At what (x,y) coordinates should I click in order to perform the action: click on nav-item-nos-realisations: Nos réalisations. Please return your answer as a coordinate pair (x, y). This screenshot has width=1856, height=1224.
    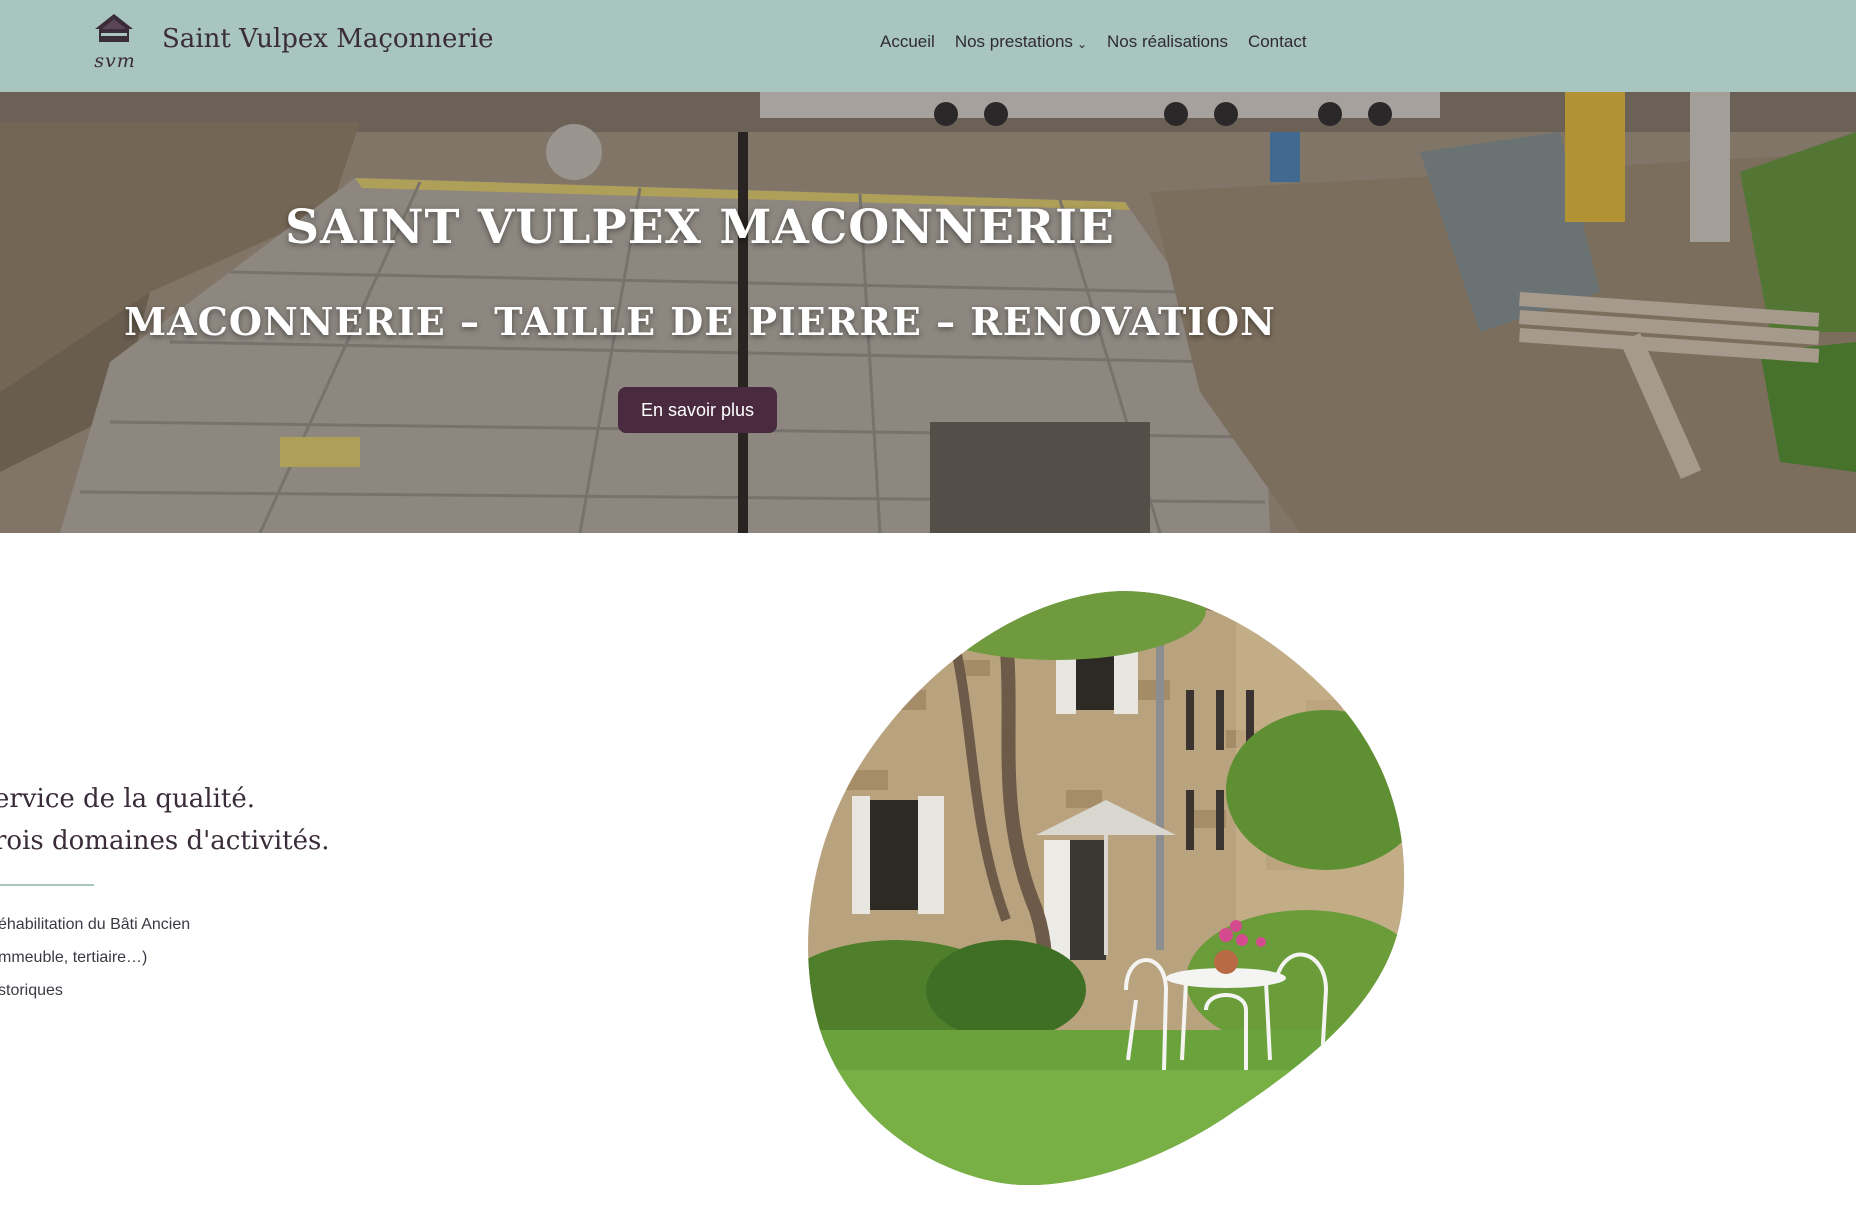
    Looking at the image, I should click on (1167, 42).